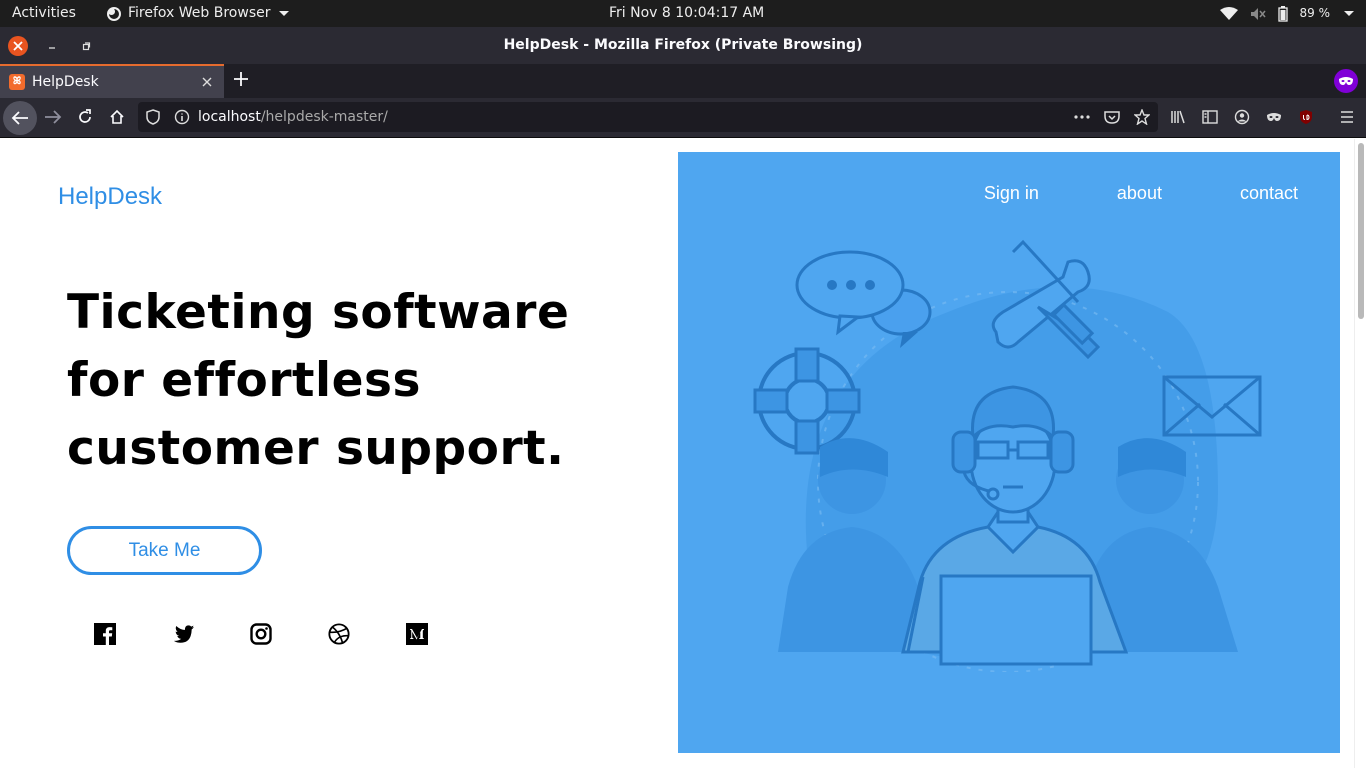 This screenshot has height=768, width=1366. I want to click on social-links, so click(261, 634).